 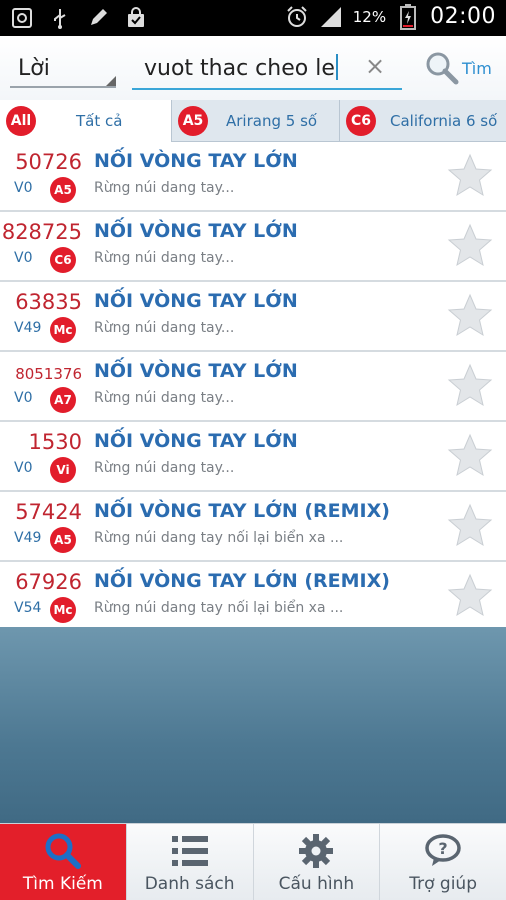 I want to click on source-badge-icon: A7, so click(x=63, y=400).